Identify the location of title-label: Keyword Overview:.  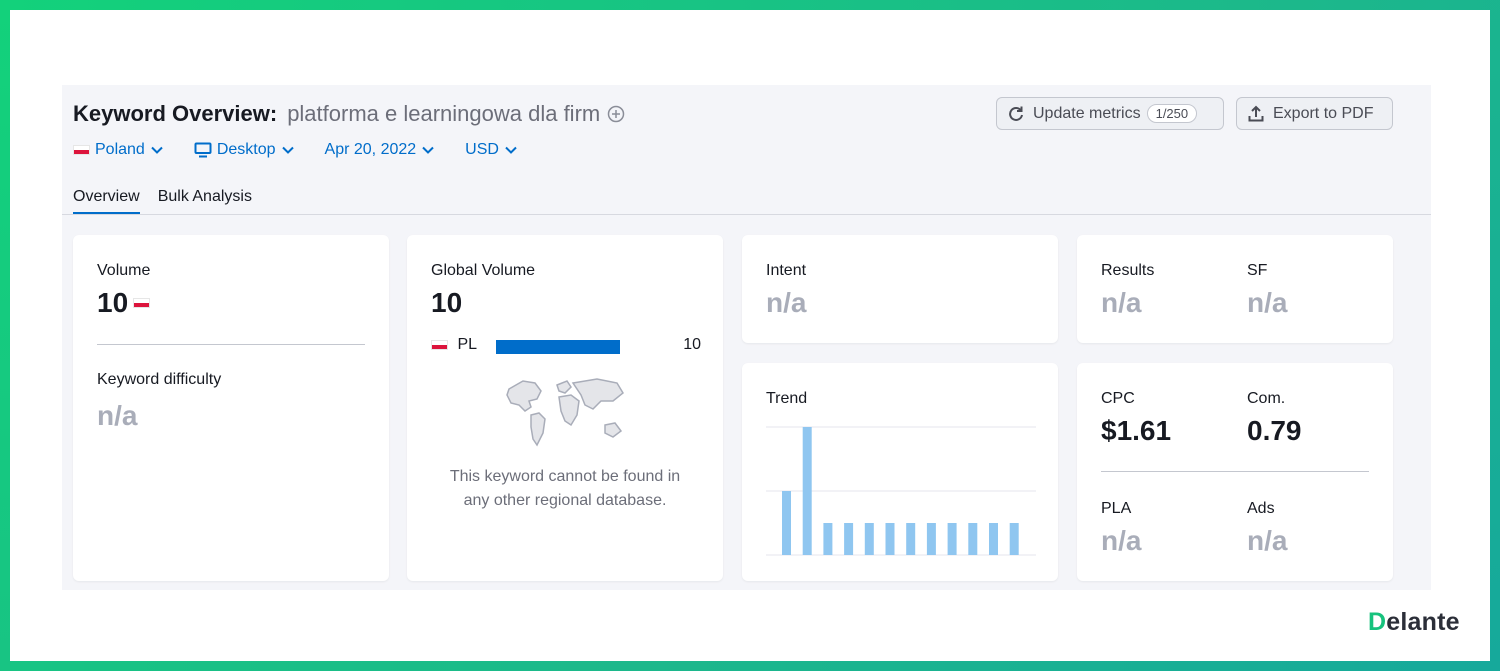
(175, 113).